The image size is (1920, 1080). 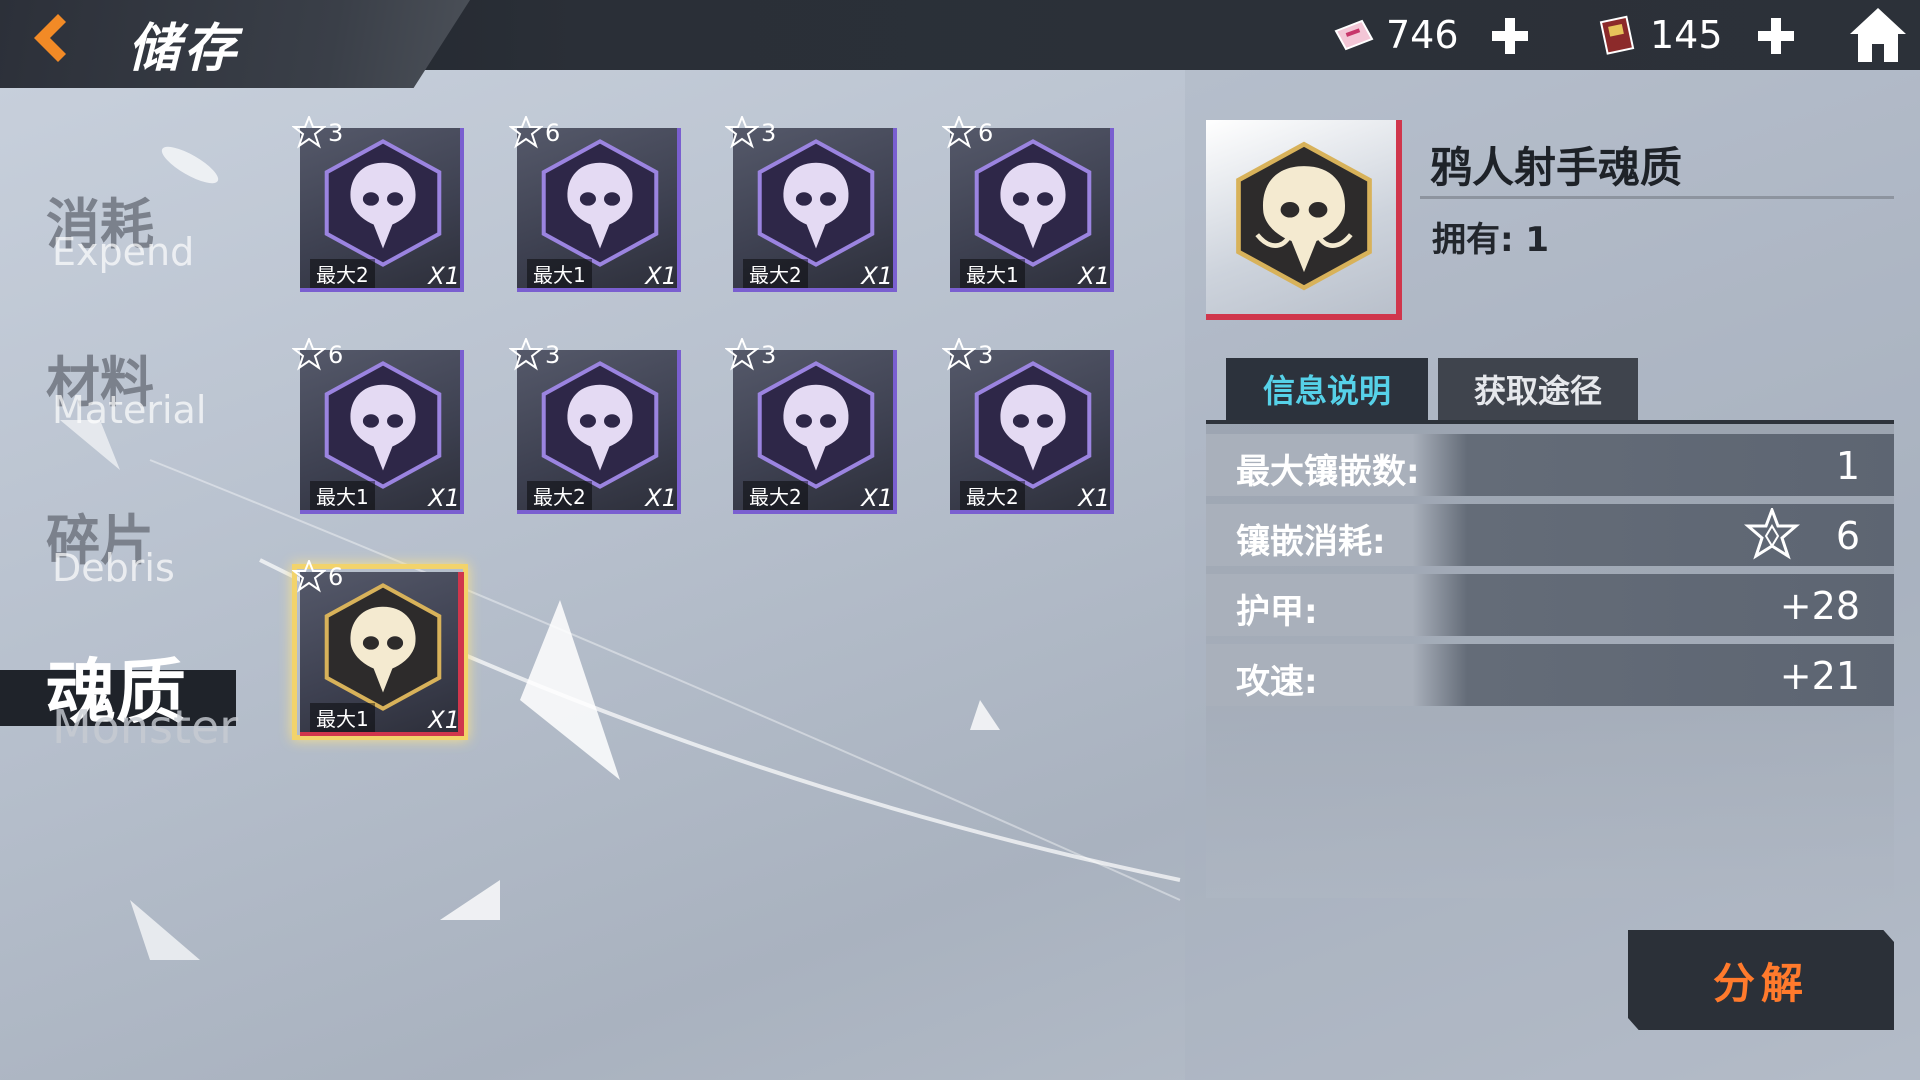 What do you see at coordinates (1847, 536) in the screenshot?
I see `stat-value: 6` at bounding box center [1847, 536].